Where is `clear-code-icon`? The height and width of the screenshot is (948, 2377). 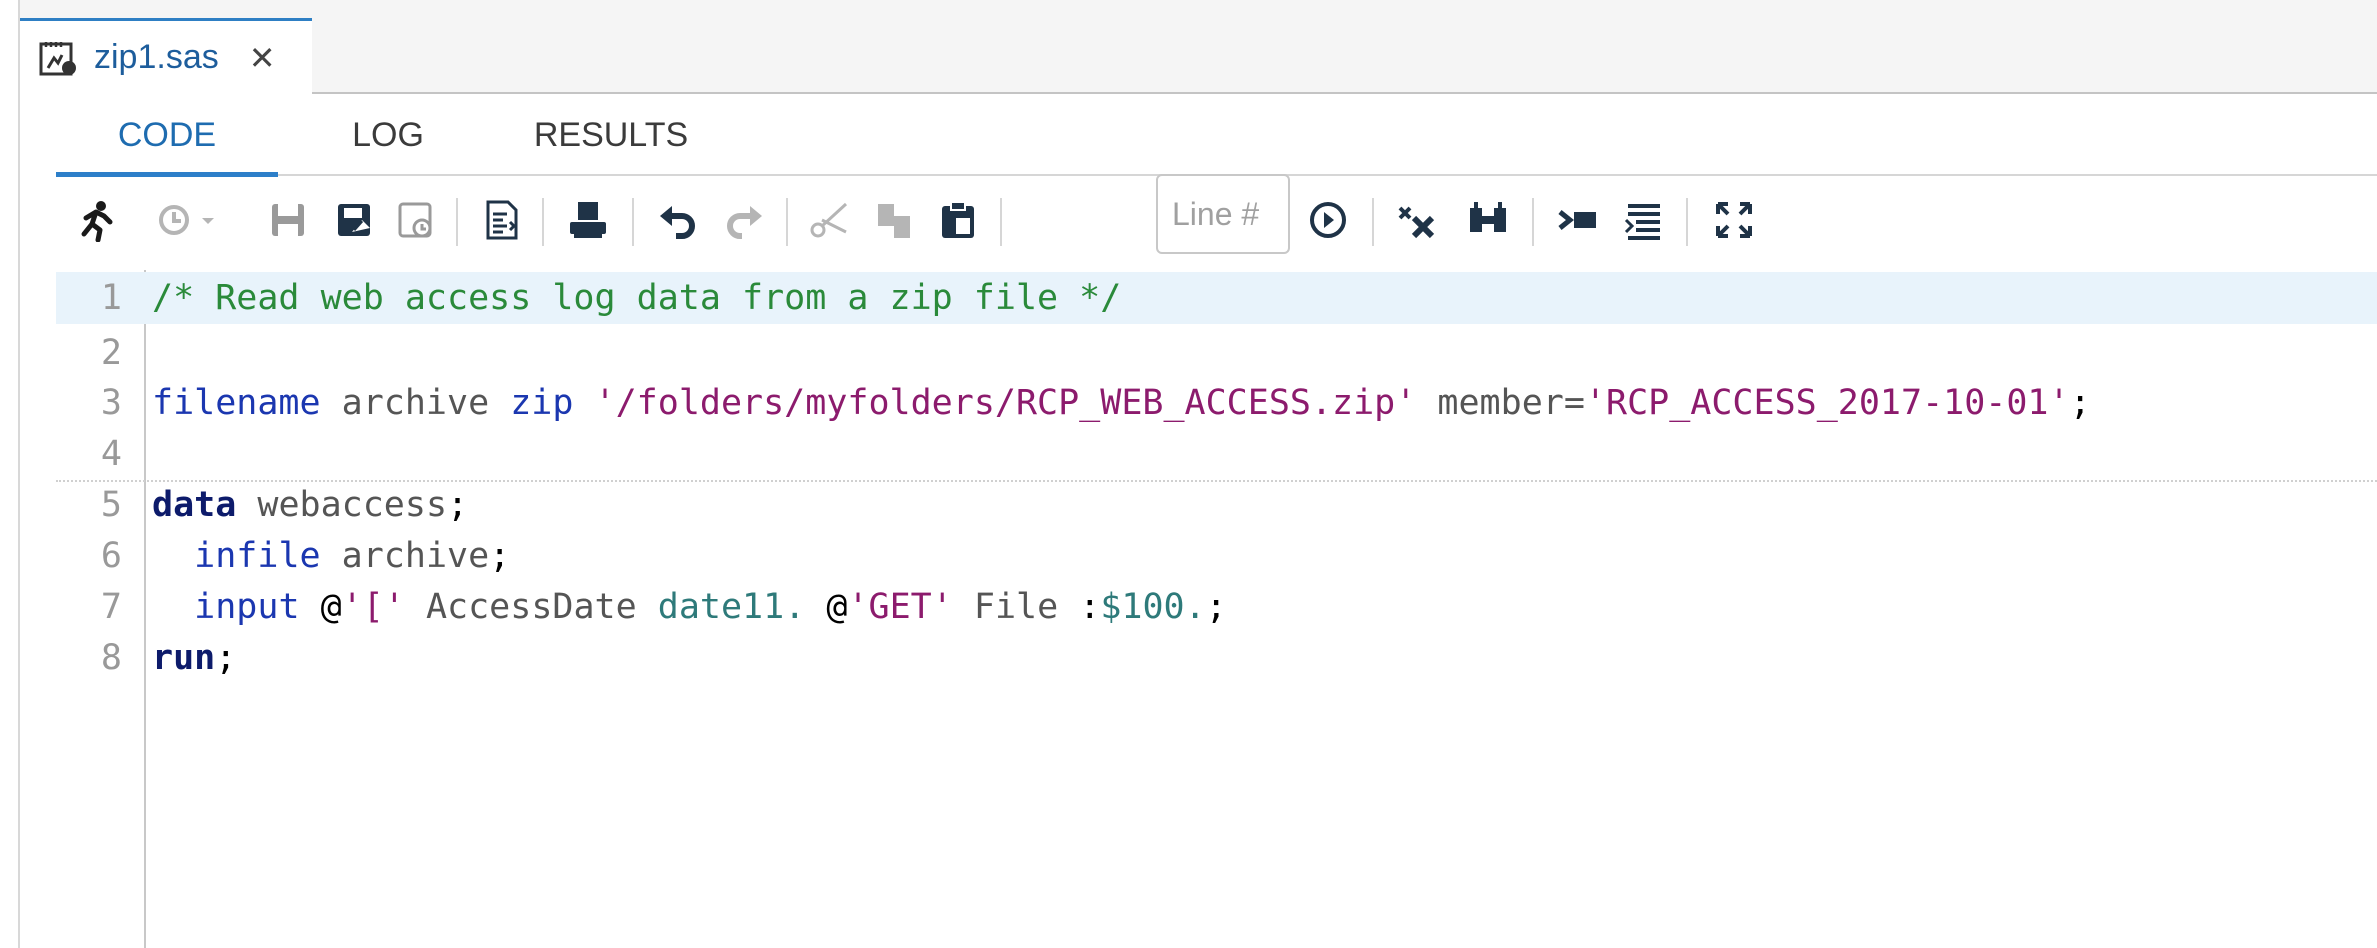 clear-code-icon is located at coordinates (1418, 220).